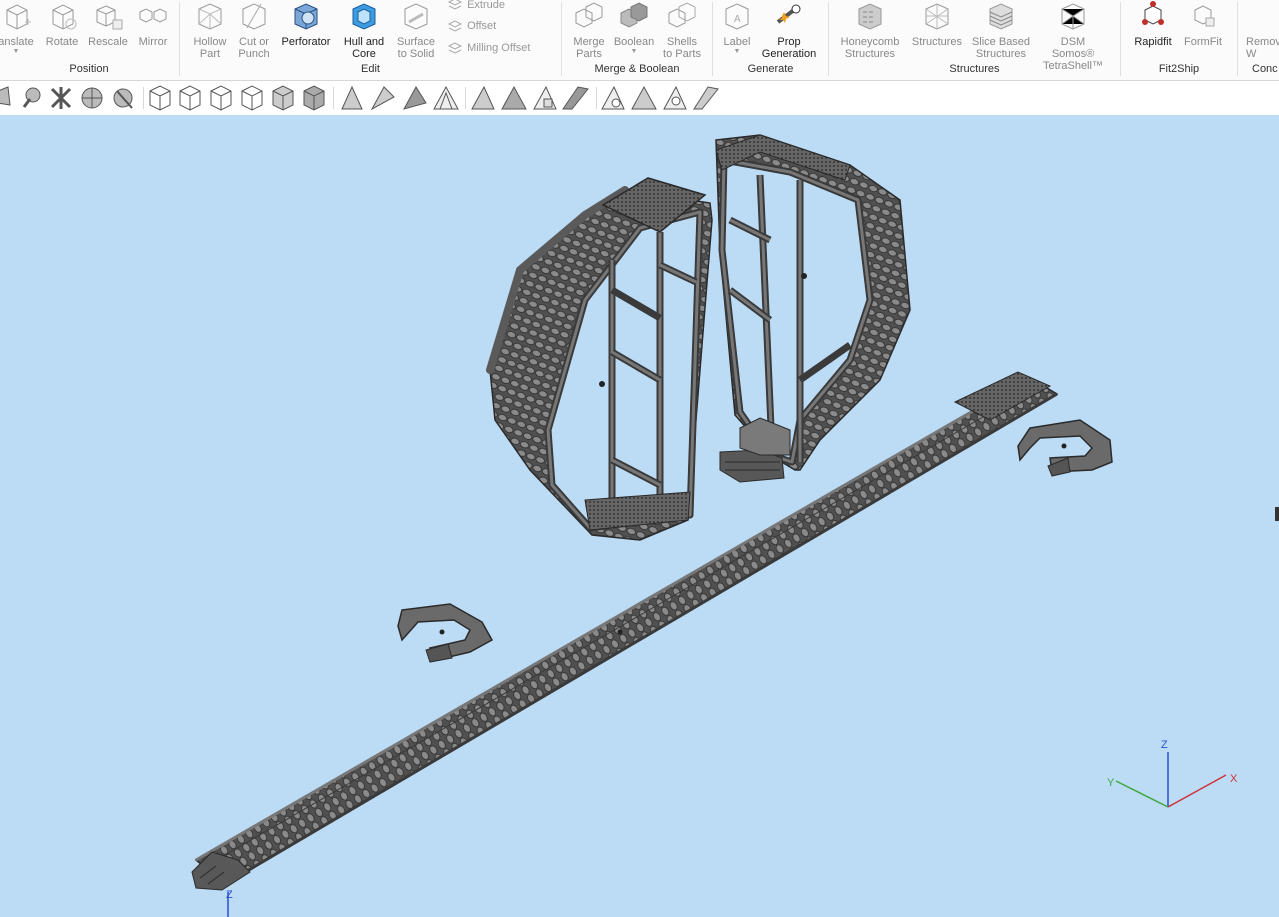 The height and width of the screenshot is (917, 1279). Describe the element at coordinates (89, 69) in the screenshot. I see `group-position-label: Position` at that location.